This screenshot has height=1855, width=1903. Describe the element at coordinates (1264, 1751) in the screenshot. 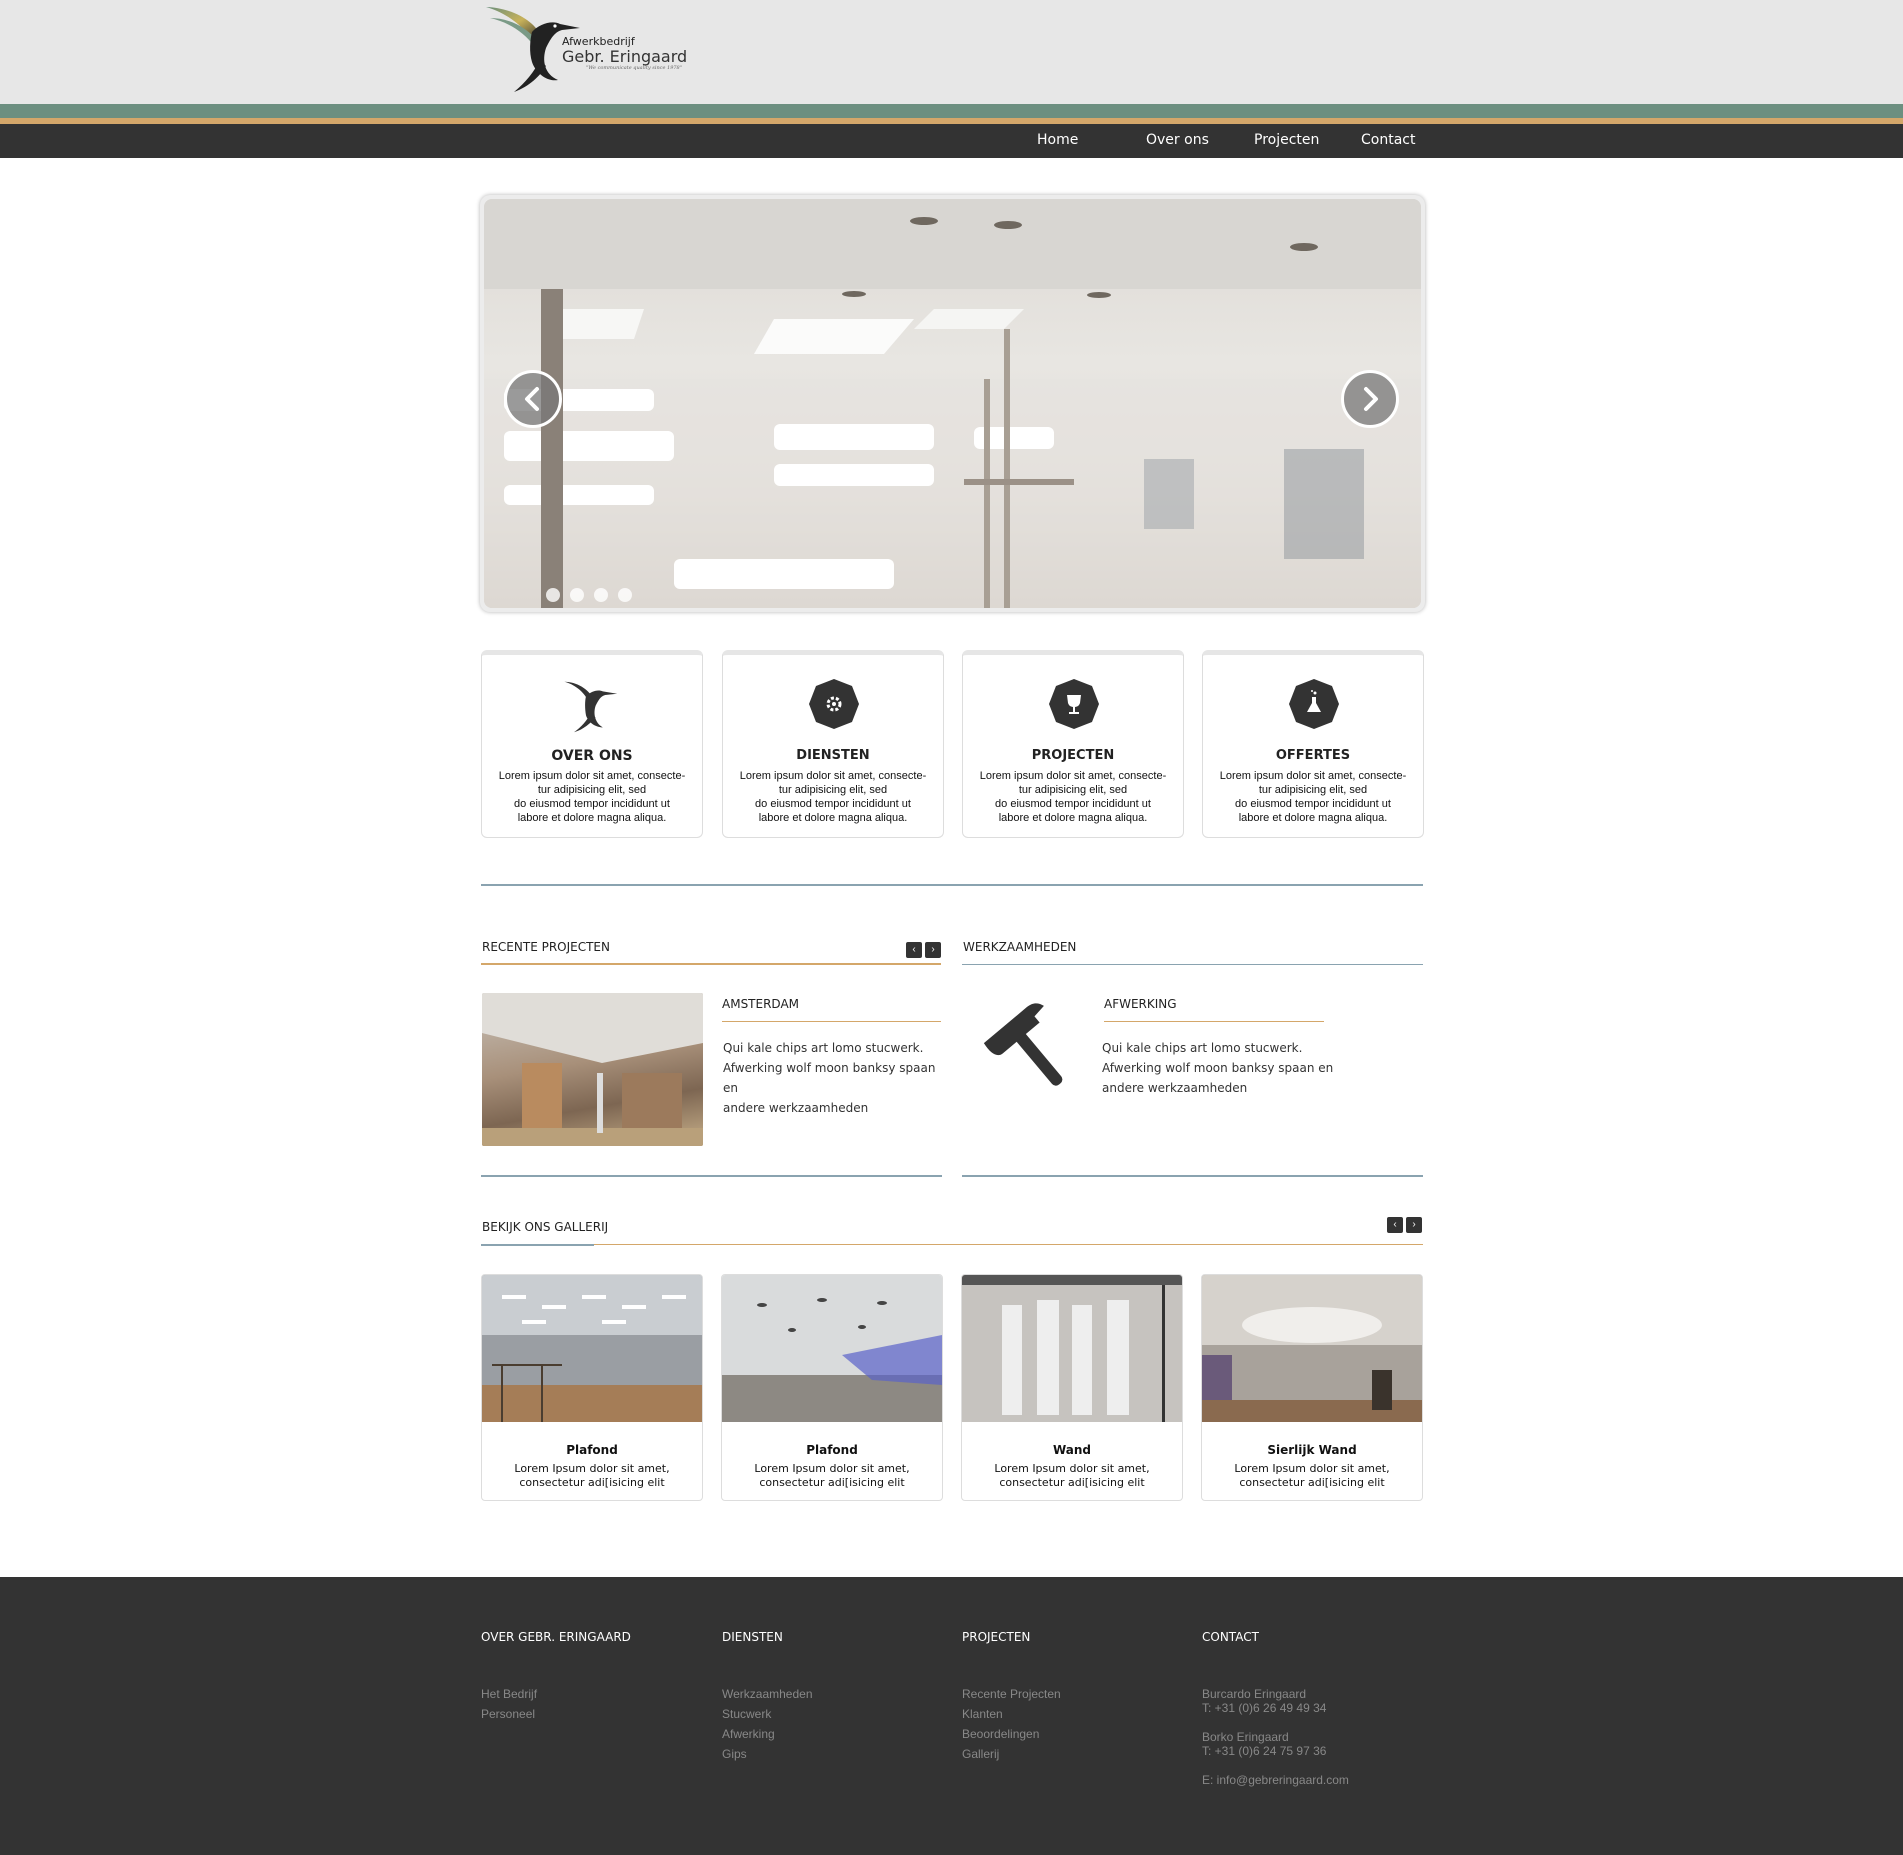

I see `contact-2-phone: T: +31 (0)6 24 75 97 36` at that location.